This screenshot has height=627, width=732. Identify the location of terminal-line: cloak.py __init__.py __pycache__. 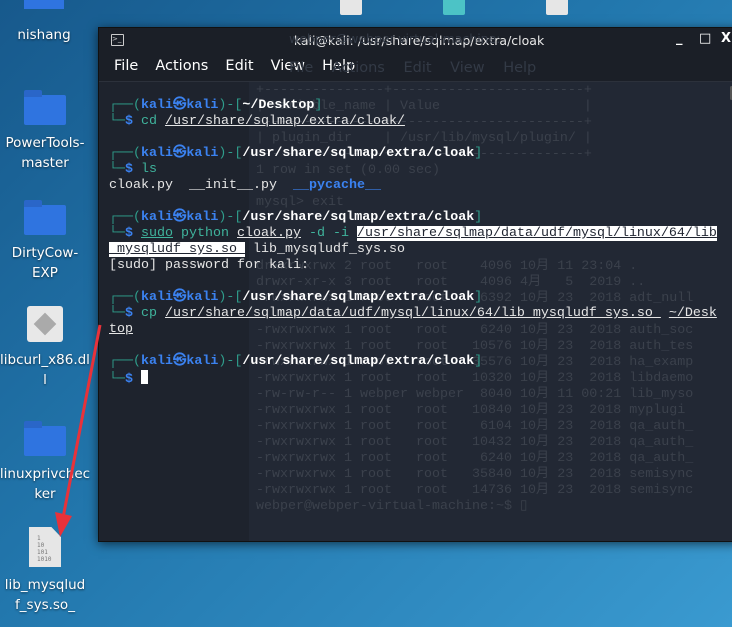
(413, 186).